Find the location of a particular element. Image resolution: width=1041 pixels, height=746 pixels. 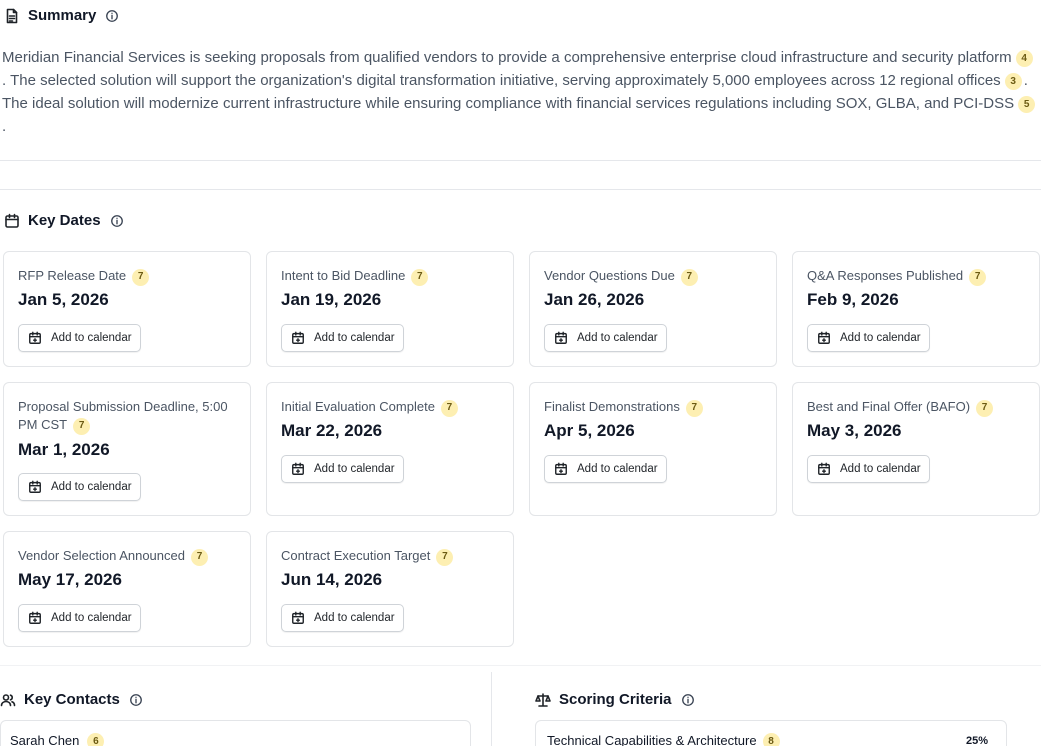

calendar-icon is located at coordinates (12, 221).